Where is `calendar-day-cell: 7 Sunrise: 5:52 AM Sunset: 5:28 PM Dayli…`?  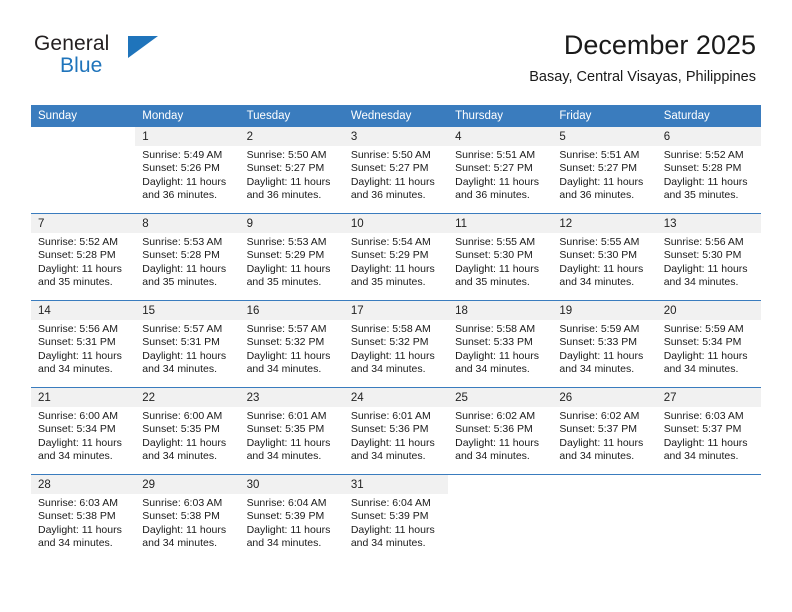 calendar-day-cell: 7 Sunrise: 5:52 AM Sunset: 5:28 PM Dayli… is located at coordinates (83, 257).